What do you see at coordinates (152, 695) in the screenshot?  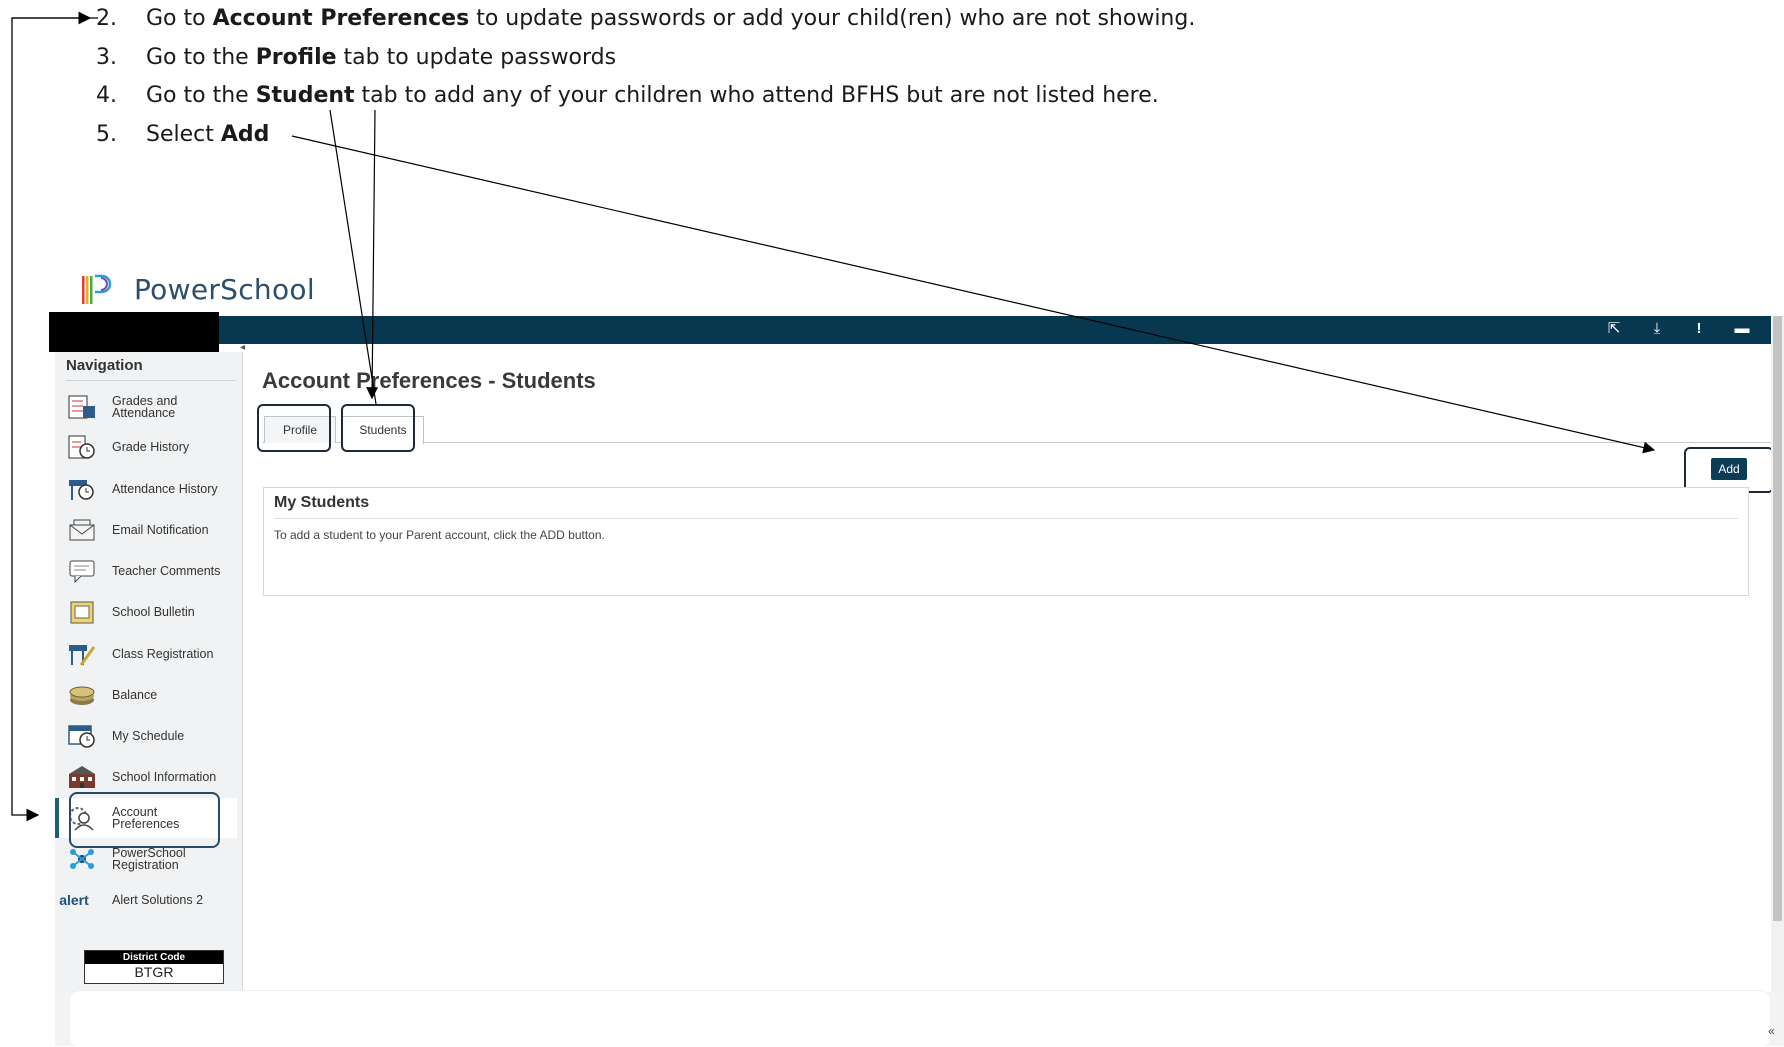 I see `sidebar-item-balance: Balance` at bounding box center [152, 695].